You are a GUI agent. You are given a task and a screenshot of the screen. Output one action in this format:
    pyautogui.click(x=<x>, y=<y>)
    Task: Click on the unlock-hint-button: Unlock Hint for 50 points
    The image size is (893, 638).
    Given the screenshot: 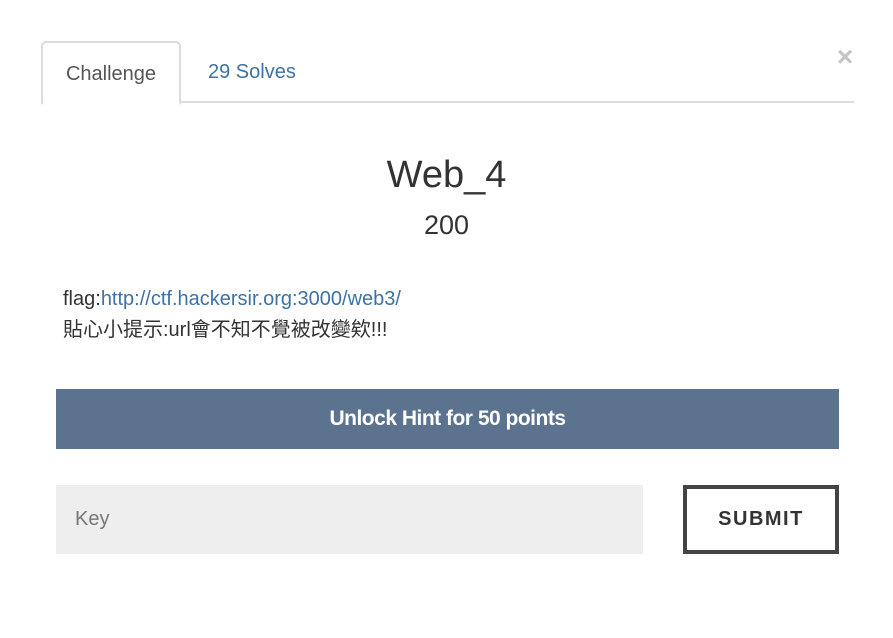 What is the action you would take?
    pyautogui.click(x=447, y=419)
    